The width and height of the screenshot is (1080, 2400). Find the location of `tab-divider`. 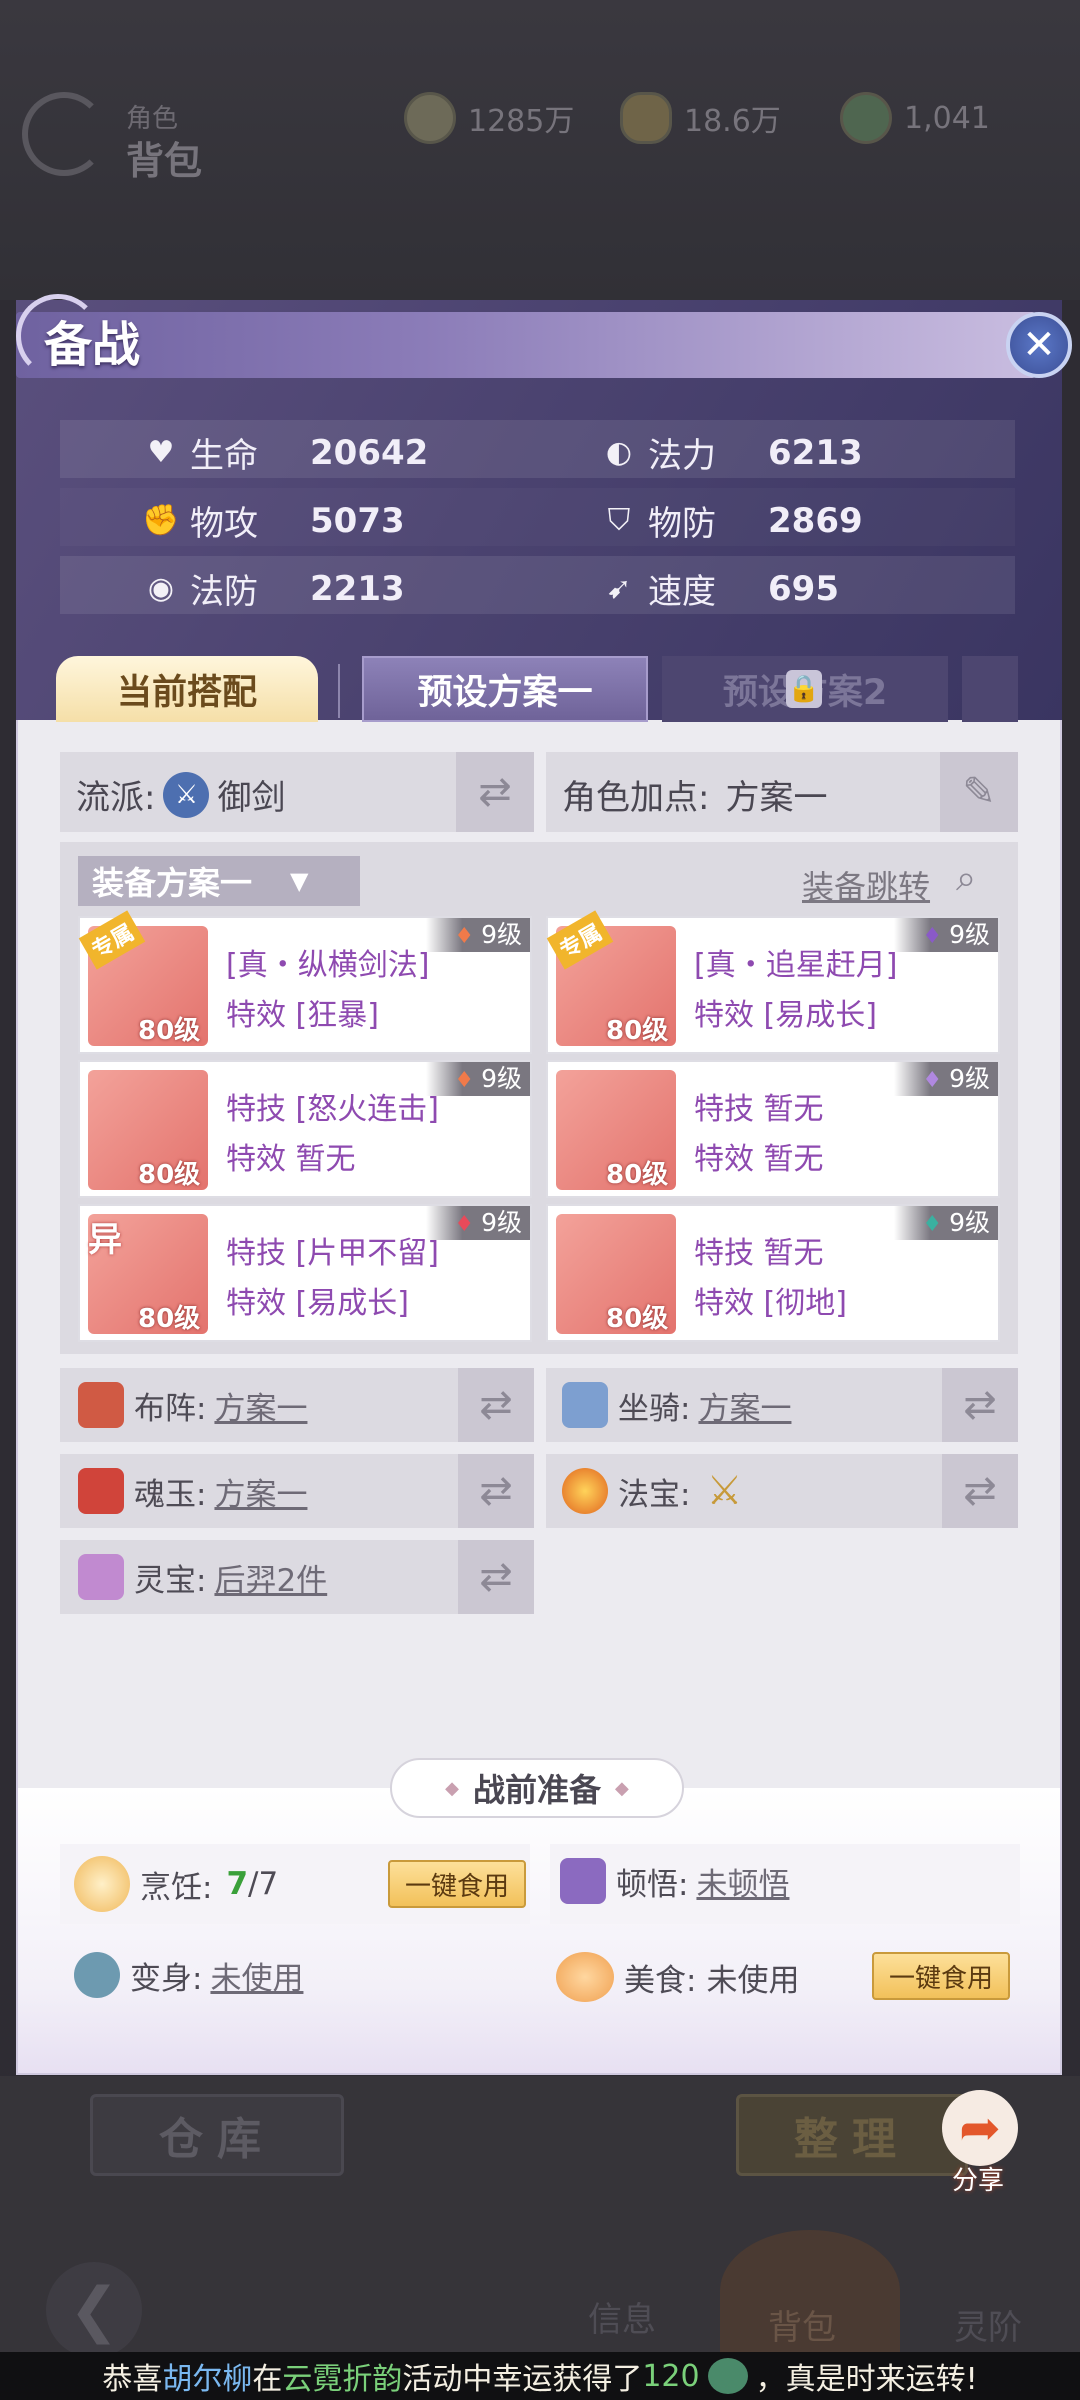

tab-divider is located at coordinates (339, 691).